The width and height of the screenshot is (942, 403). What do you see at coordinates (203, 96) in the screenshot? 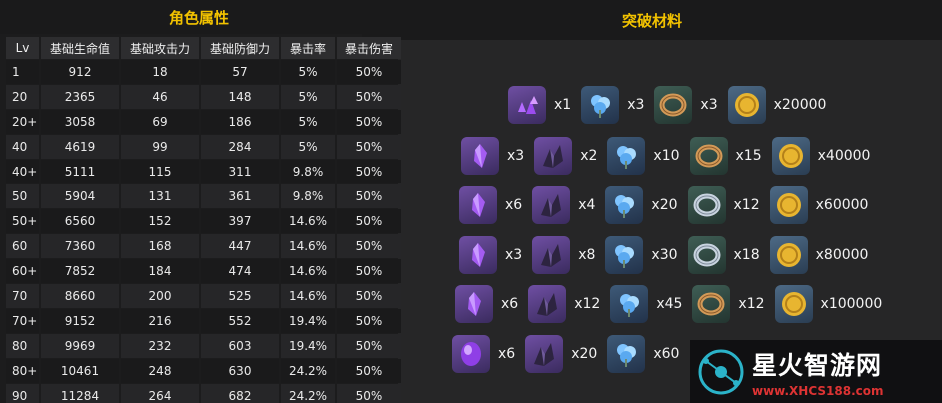
I see `table-row: 20 2365 46 148 5% 50%` at bounding box center [203, 96].